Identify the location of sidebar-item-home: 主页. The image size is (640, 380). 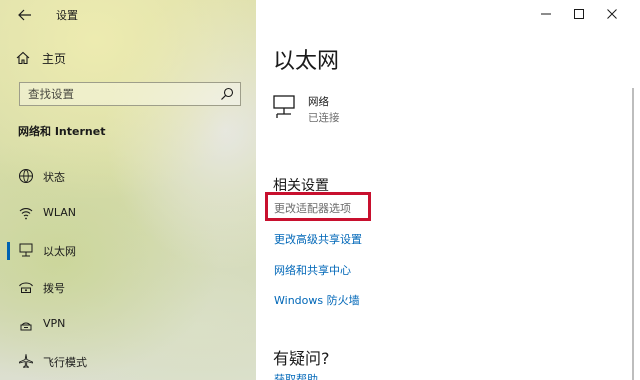
(41, 58).